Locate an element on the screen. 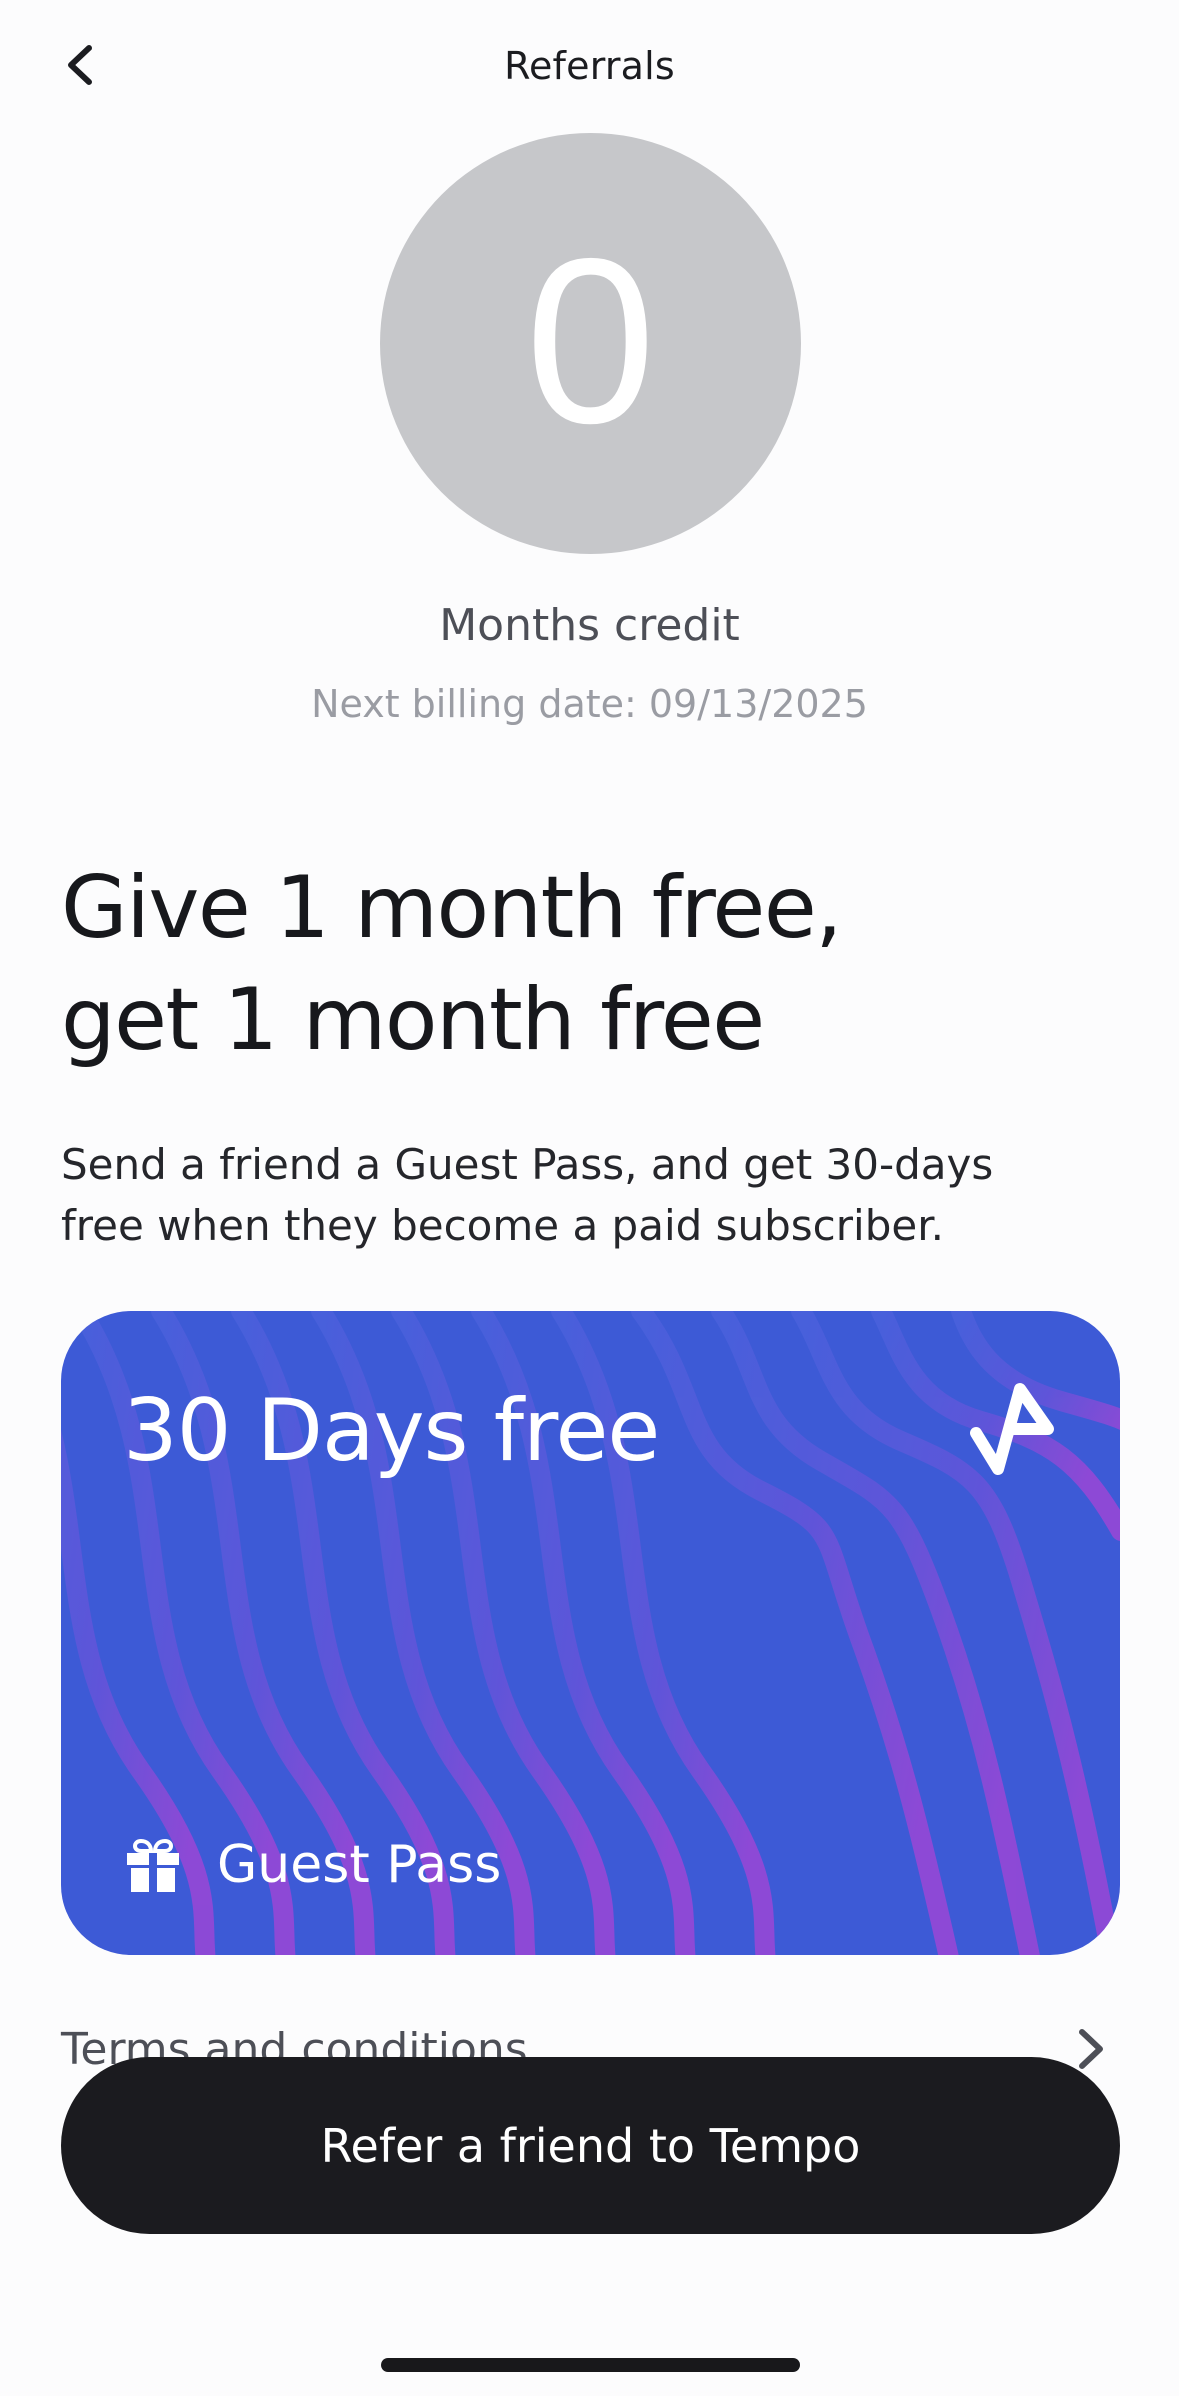 The width and height of the screenshot is (1179, 2396). promo-headline-line-2: get 1 month free is located at coordinates (413, 1020).